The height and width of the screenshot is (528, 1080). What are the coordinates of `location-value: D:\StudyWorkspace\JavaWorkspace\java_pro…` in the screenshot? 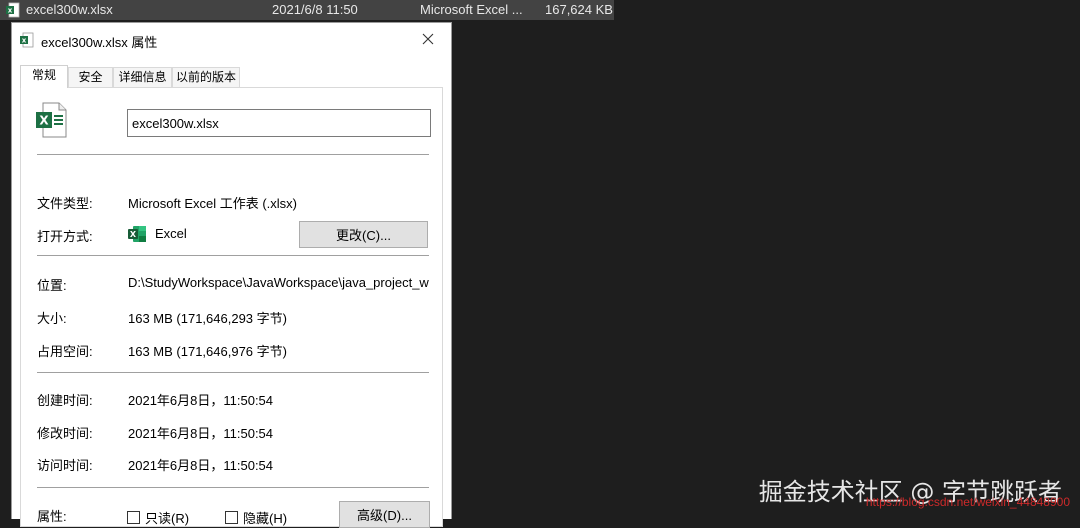 It's located at (278, 282).